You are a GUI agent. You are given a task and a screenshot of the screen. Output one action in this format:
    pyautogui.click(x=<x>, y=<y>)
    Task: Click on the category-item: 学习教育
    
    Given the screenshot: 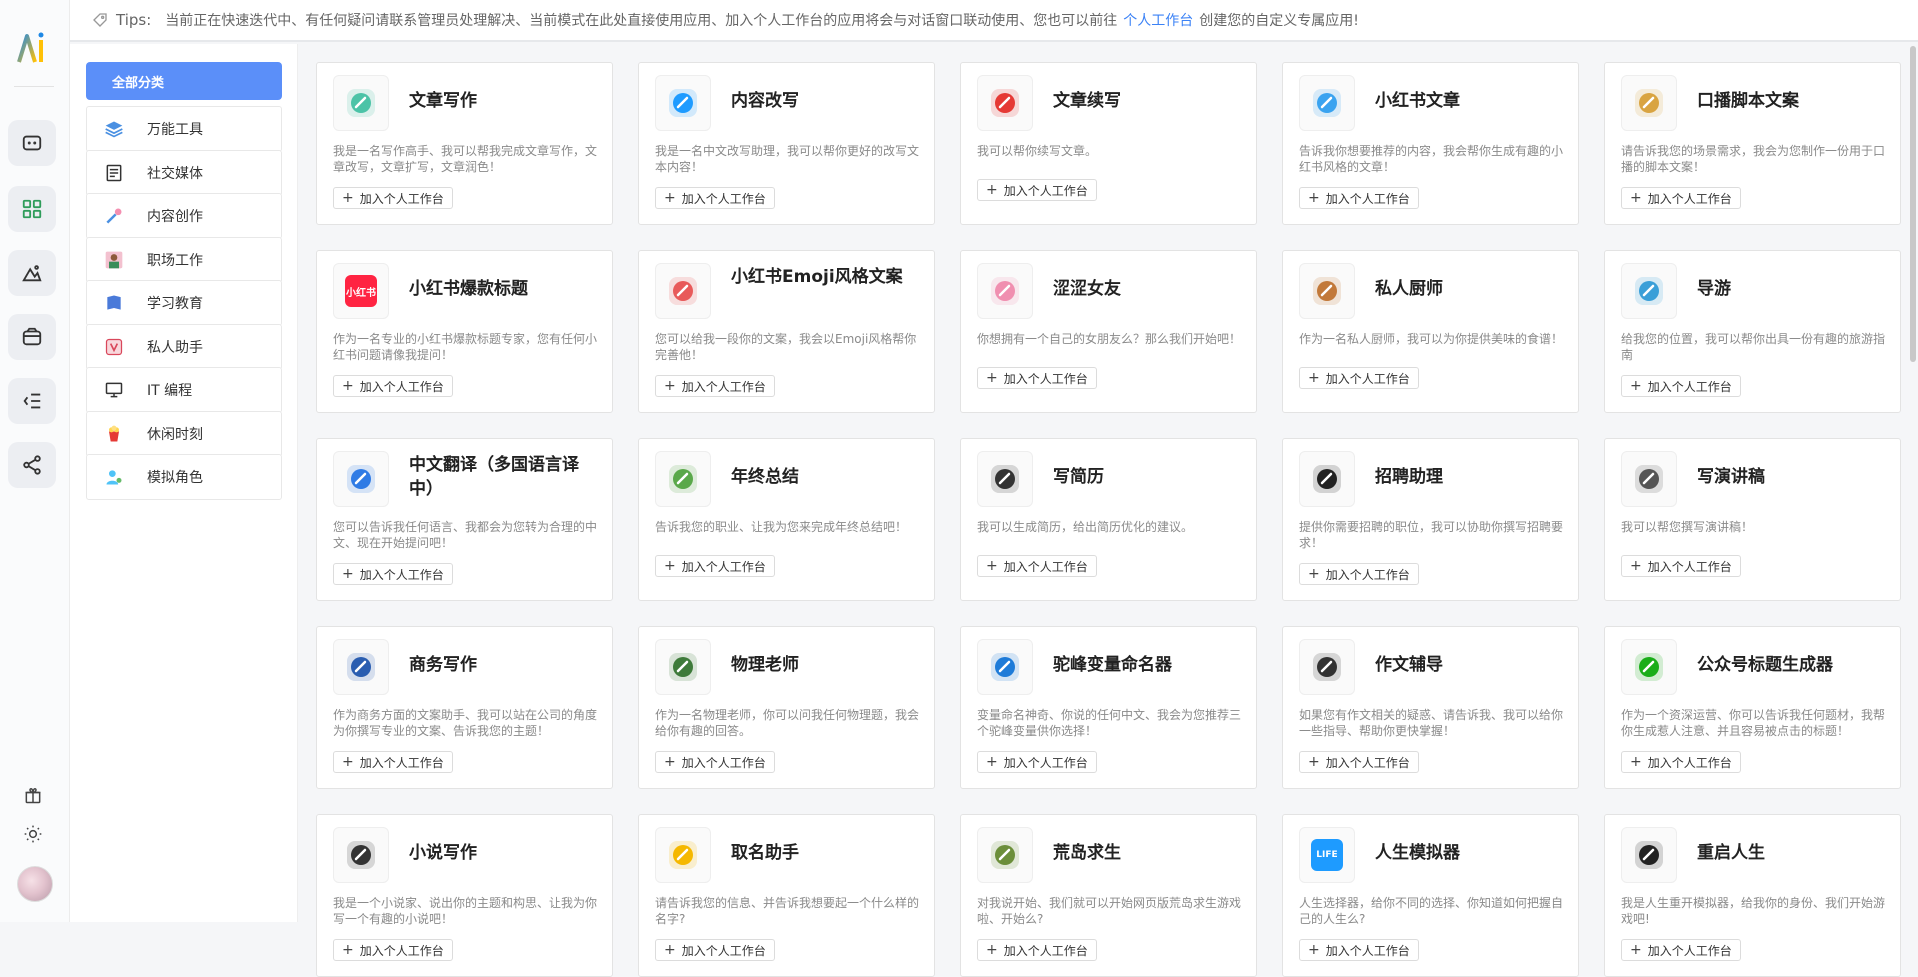 What is the action you would take?
    pyautogui.click(x=184, y=303)
    